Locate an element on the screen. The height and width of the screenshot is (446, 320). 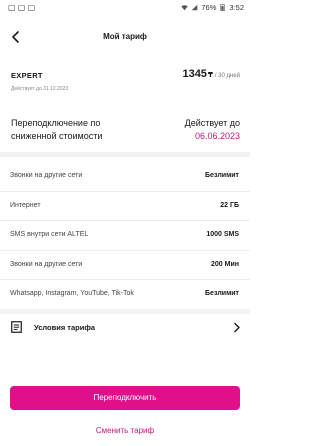
chevron-right-icon is located at coordinates (237, 327).